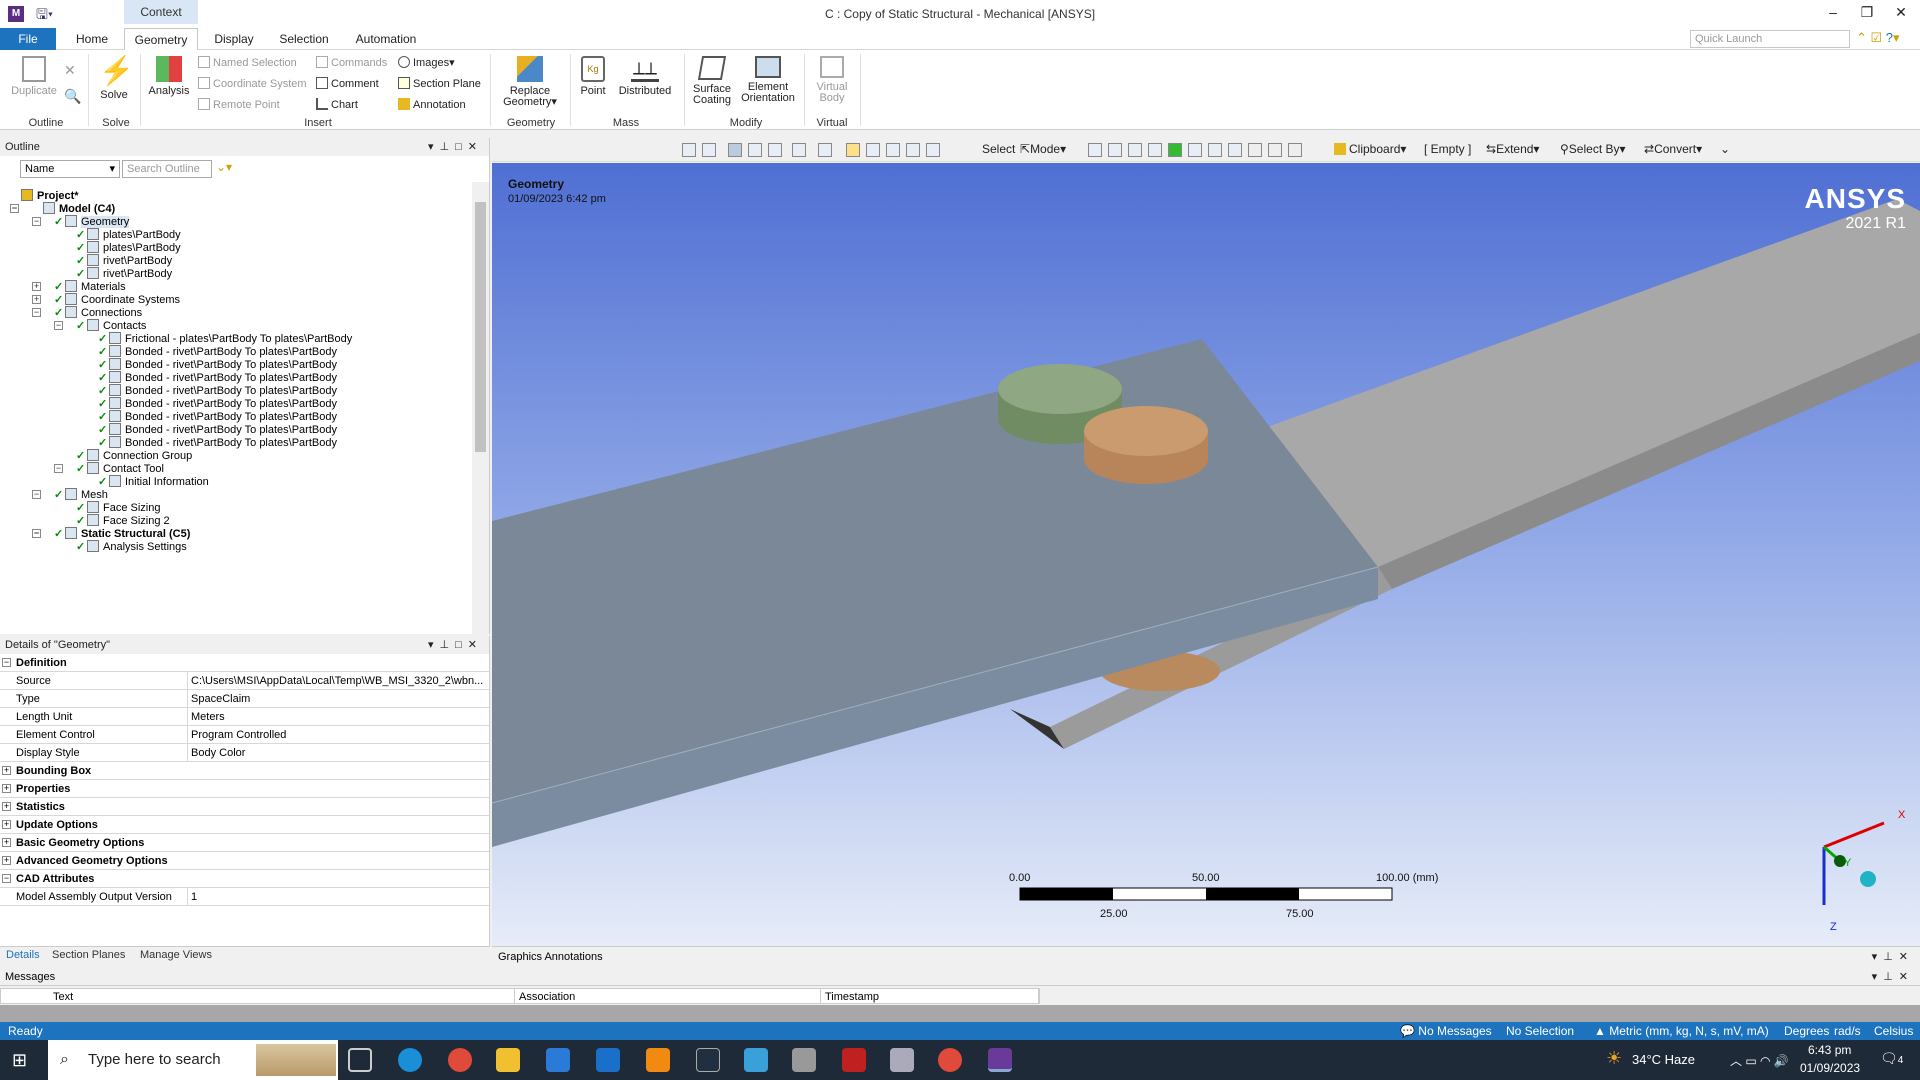 This screenshot has width=1920, height=1080. I want to click on clock-time: 6:43 pm, so click(1829, 1050).